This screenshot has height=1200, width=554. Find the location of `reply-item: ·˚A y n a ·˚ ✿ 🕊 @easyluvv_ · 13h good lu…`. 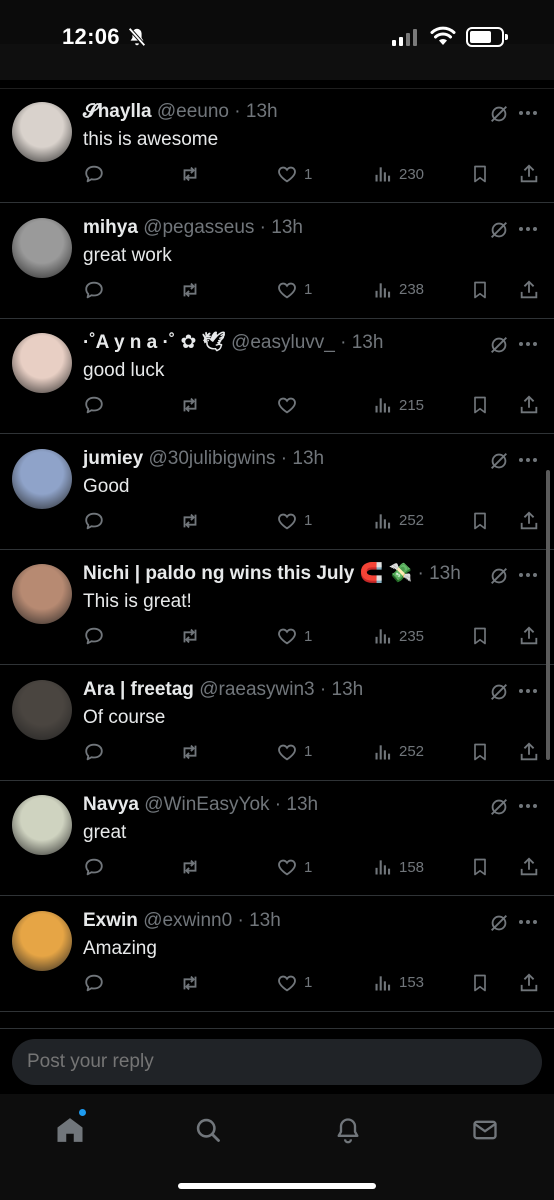

reply-item: ·˚A y n a ·˚ ✿ 🕊 @easyluvv_ · 13h good lu… is located at coordinates (277, 376).